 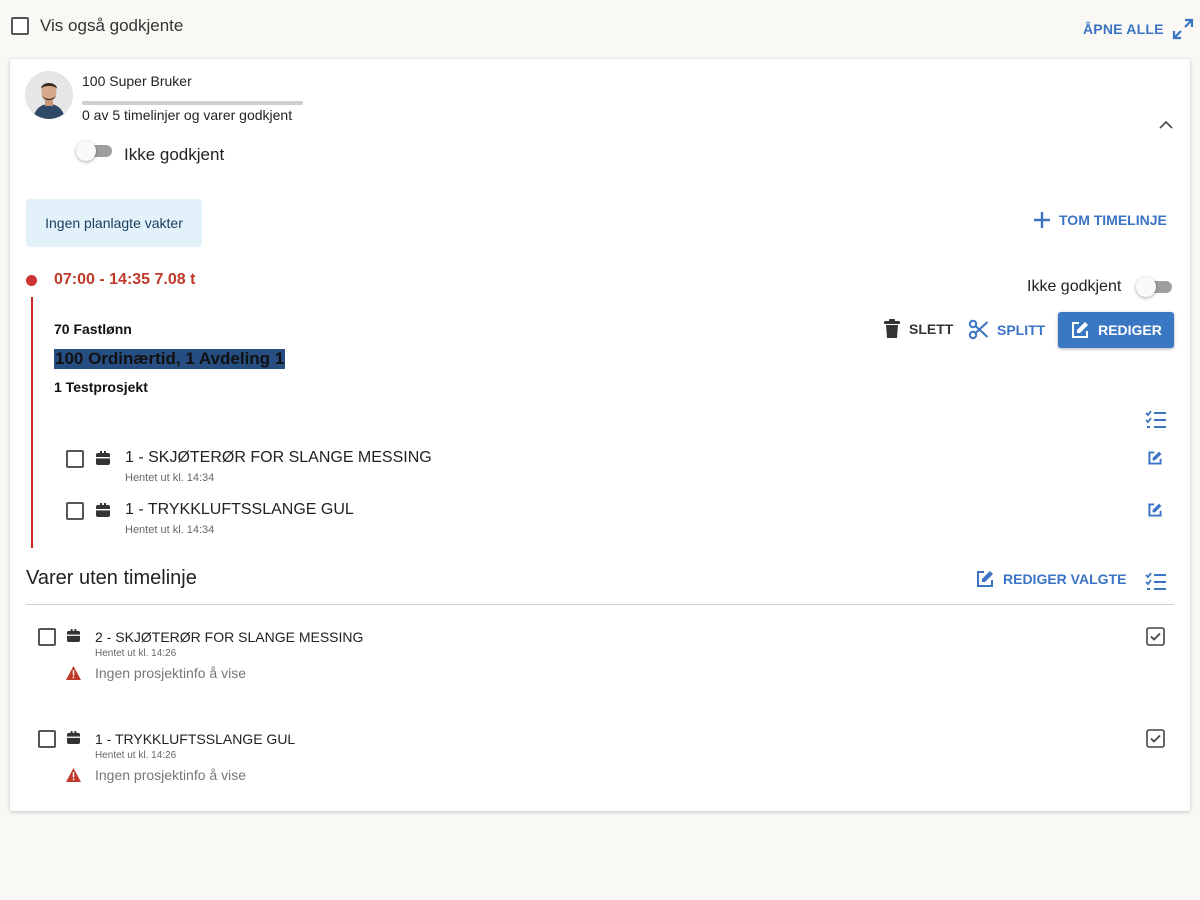 I want to click on employee-approve-label: Ikke godkjent, so click(x=174, y=154).